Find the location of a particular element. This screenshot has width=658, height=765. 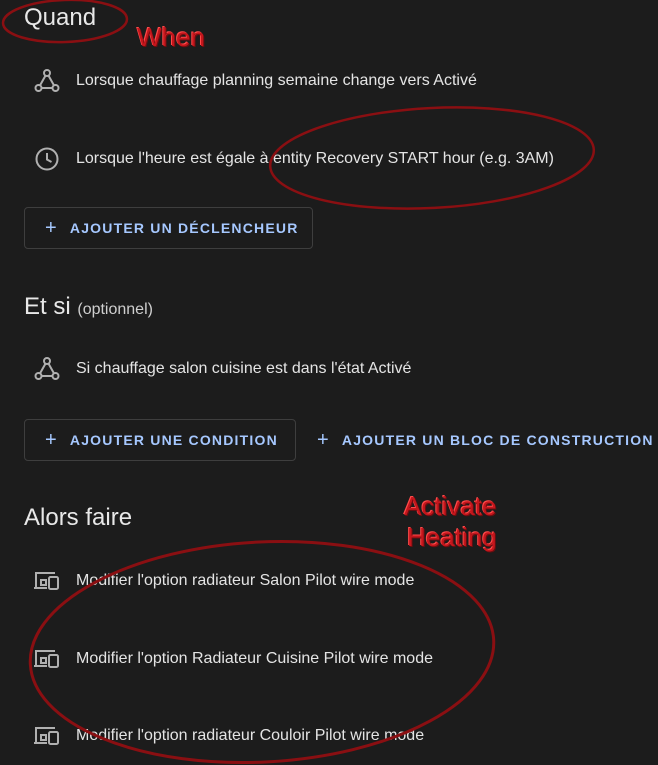

add-condition-button: + AJOUTER UNE CONDITION is located at coordinates (160, 440).